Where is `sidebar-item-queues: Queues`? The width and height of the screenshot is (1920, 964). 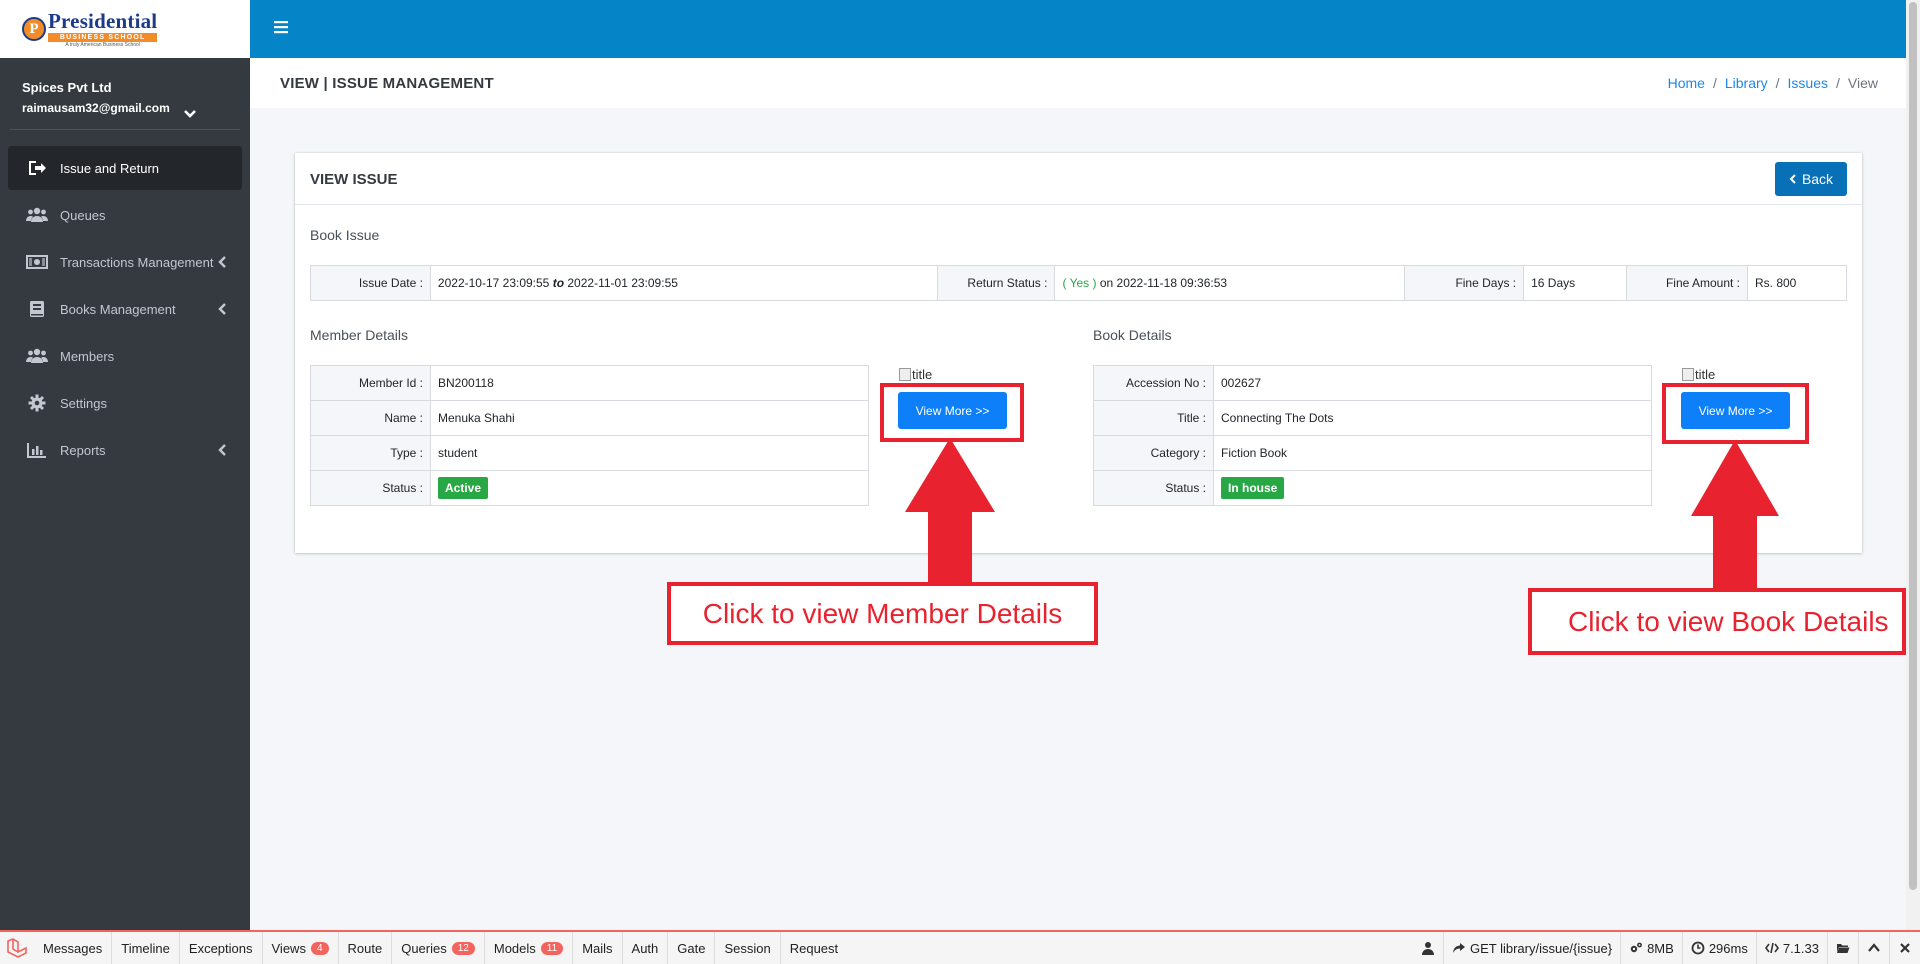 sidebar-item-queues: Queues is located at coordinates (125, 215).